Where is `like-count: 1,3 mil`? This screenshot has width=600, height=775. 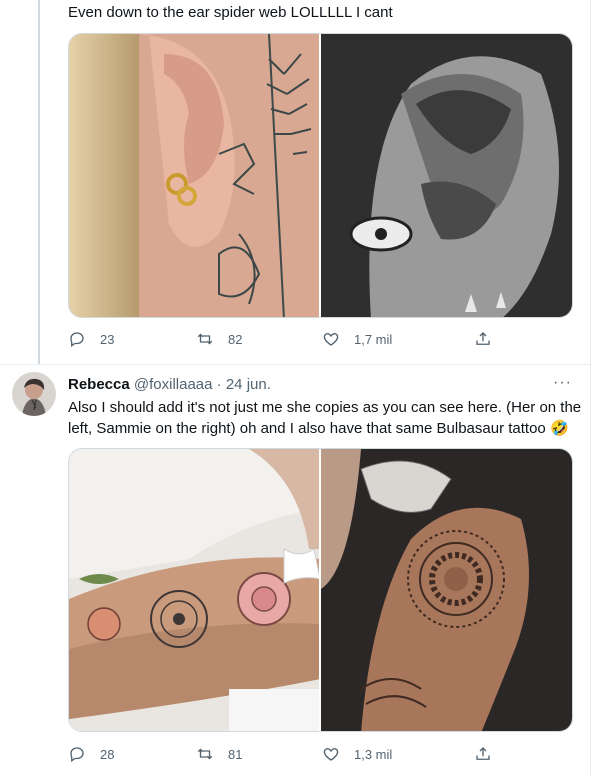 like-count: 1,3 mil is located at coordinates (373, 754).